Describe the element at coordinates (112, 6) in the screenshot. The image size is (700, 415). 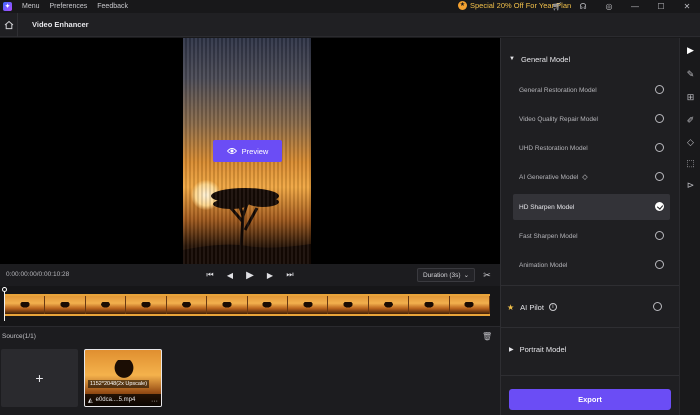
I see `menu-item-feedback: Feedback` at that location.